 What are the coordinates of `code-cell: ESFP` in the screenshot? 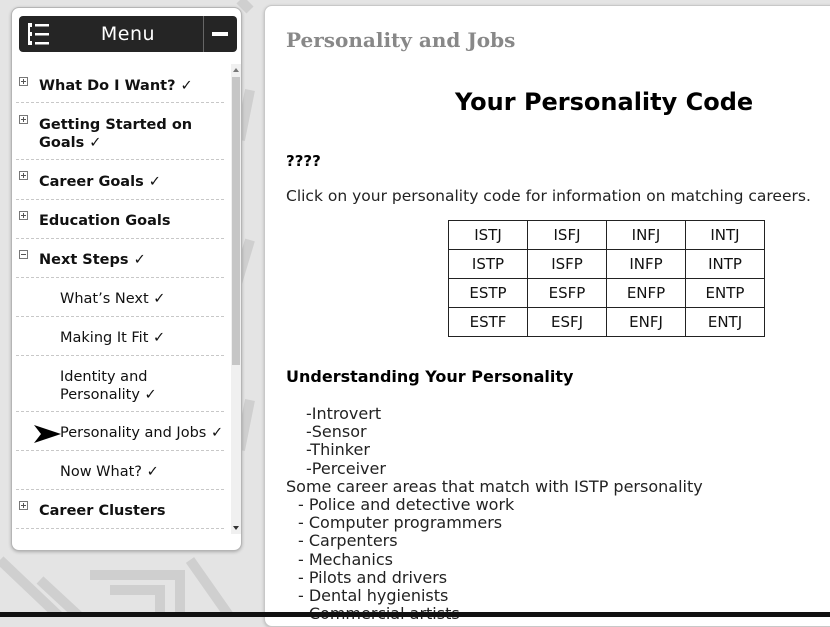 It's located at (567, 293).